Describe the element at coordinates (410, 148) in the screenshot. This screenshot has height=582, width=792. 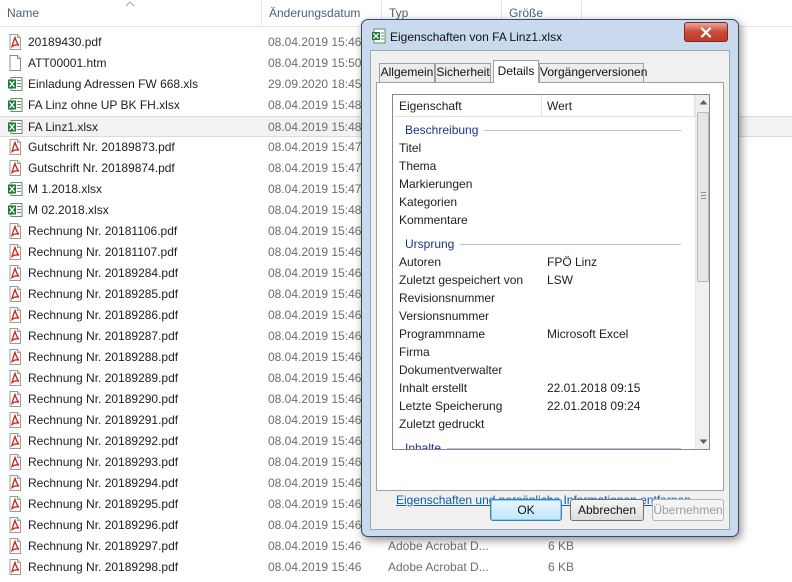
I see `property-name: Titel` at that location.